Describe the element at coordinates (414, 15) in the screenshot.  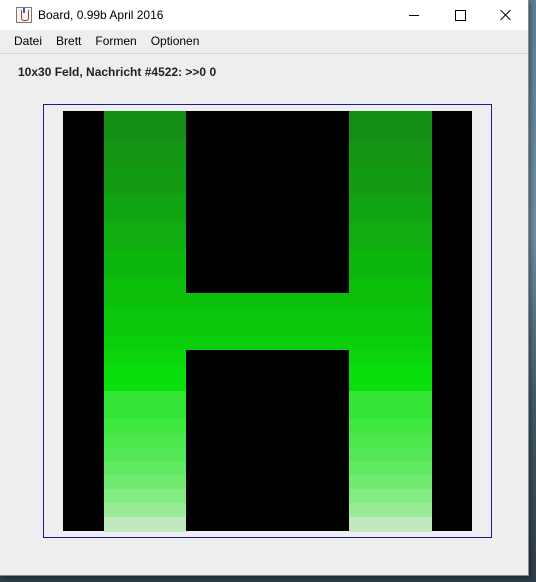
I see `minimize-button` at that location.